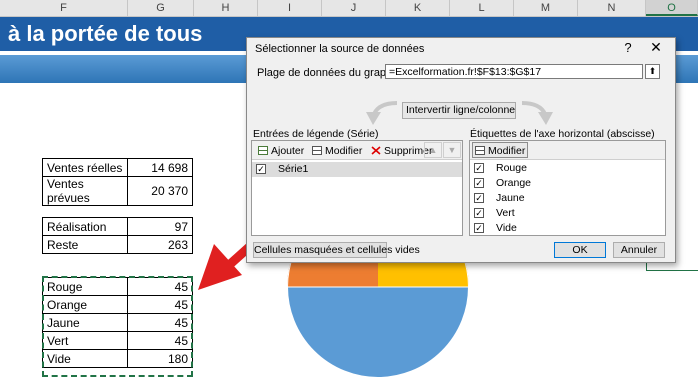  Describe the element at coordinates (290, 8) in the screenshot. I see `column-header-i: I` at that location.